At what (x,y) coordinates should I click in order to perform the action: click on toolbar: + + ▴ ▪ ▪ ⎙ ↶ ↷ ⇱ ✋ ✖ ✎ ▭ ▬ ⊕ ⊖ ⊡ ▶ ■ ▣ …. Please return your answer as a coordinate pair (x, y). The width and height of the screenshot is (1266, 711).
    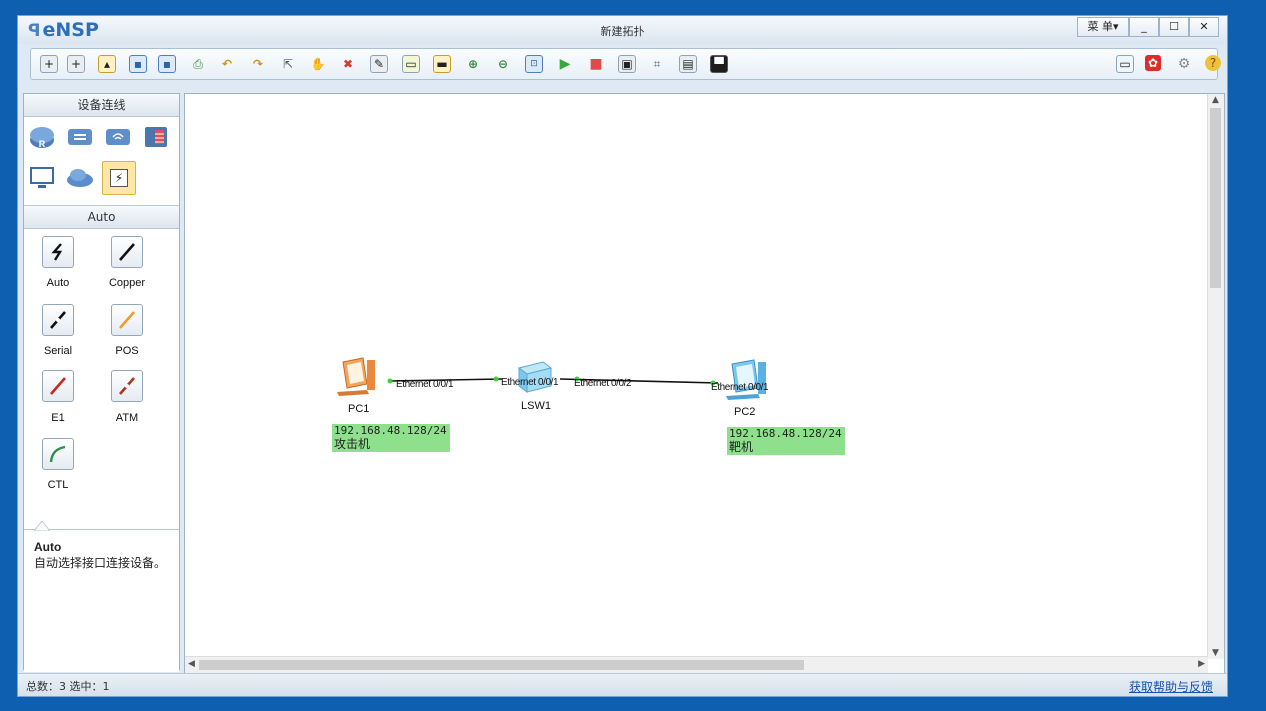
    Looking at the image, I should click on (625, 64).